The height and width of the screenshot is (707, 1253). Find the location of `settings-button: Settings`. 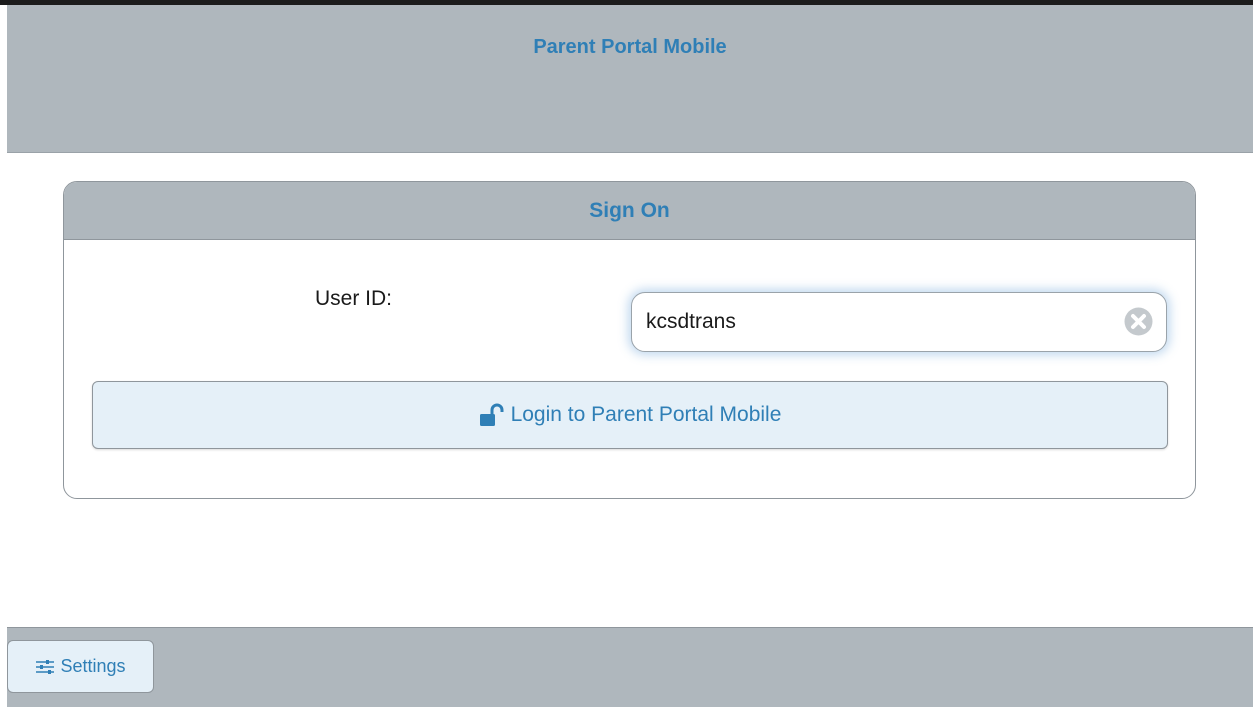

settings-button: Settings is located at coordinates (80, 666).